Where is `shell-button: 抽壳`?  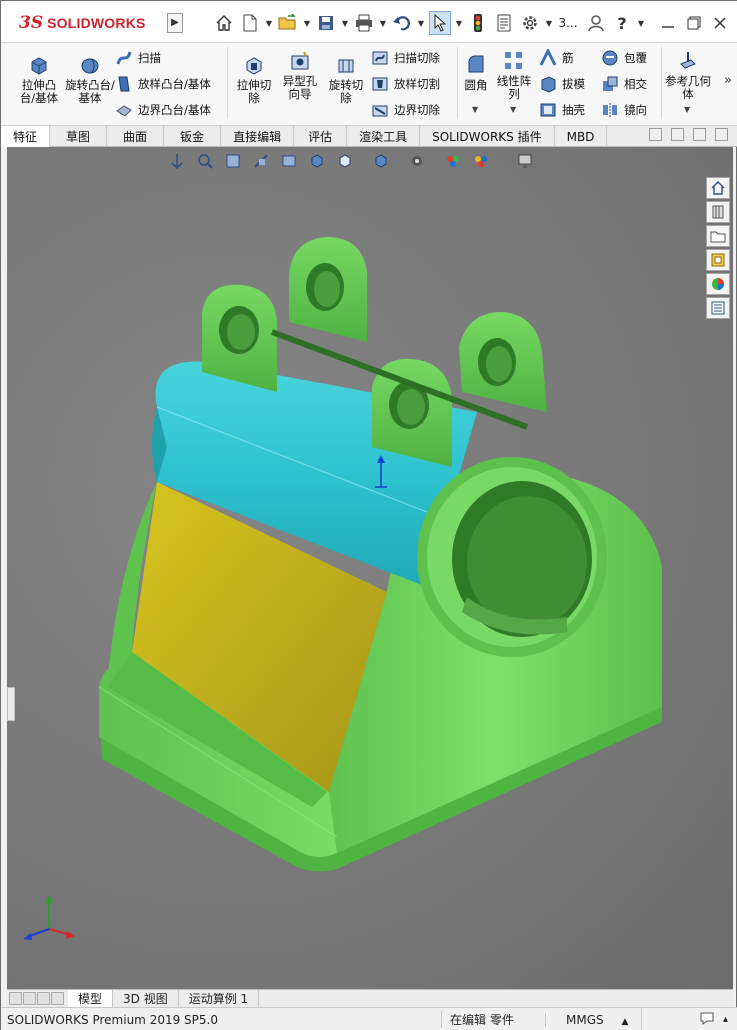 shell-button: 抽壳 is located at coordinates (562, 110).